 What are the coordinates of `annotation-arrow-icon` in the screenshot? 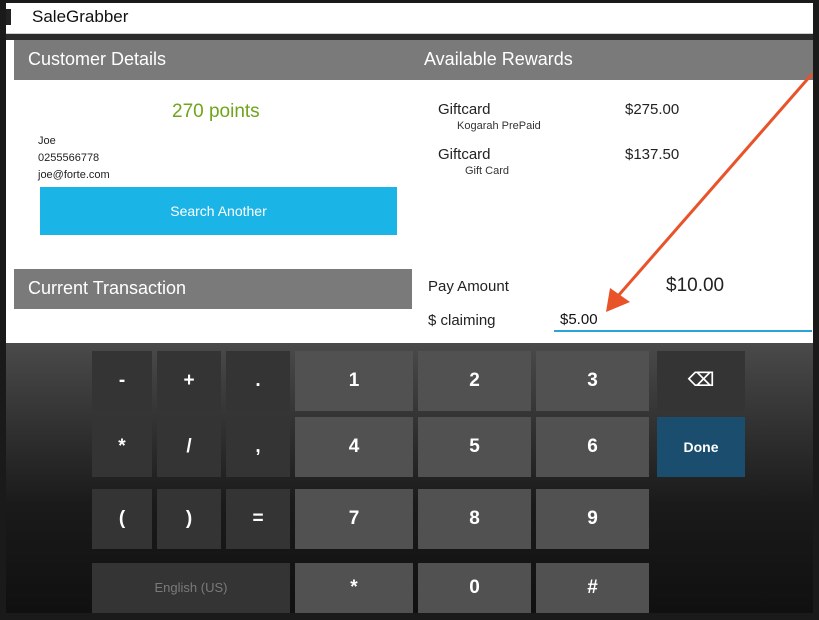 It's located at (710, 192).